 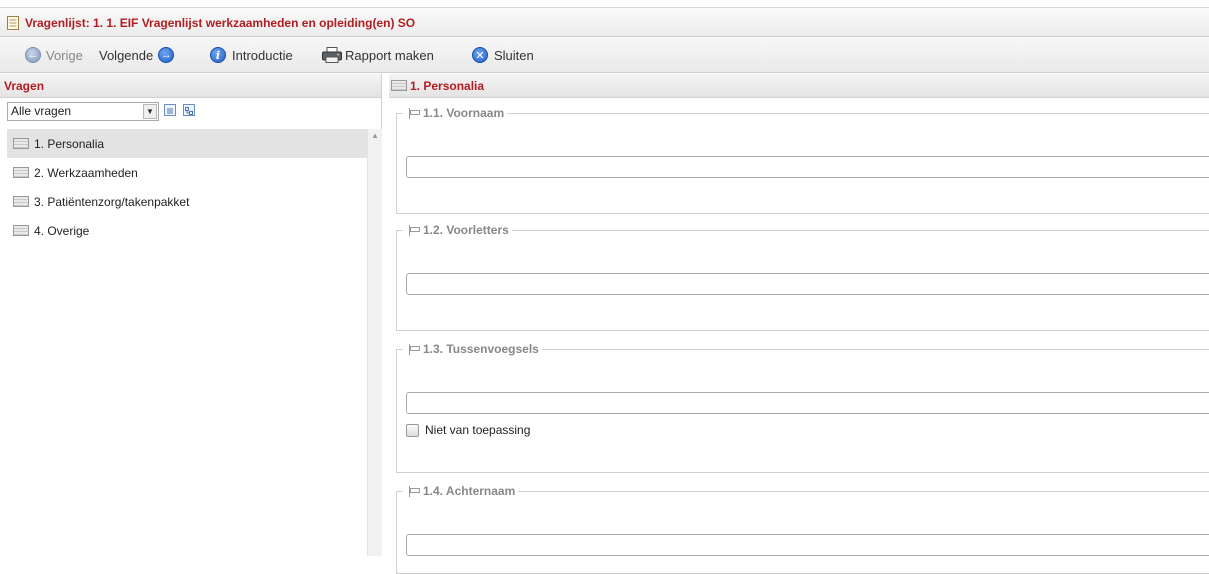 What do you see at coordinates (412, 430) in the screenshot?
I see `checkbox-icon` at bounding box center [412, 430].